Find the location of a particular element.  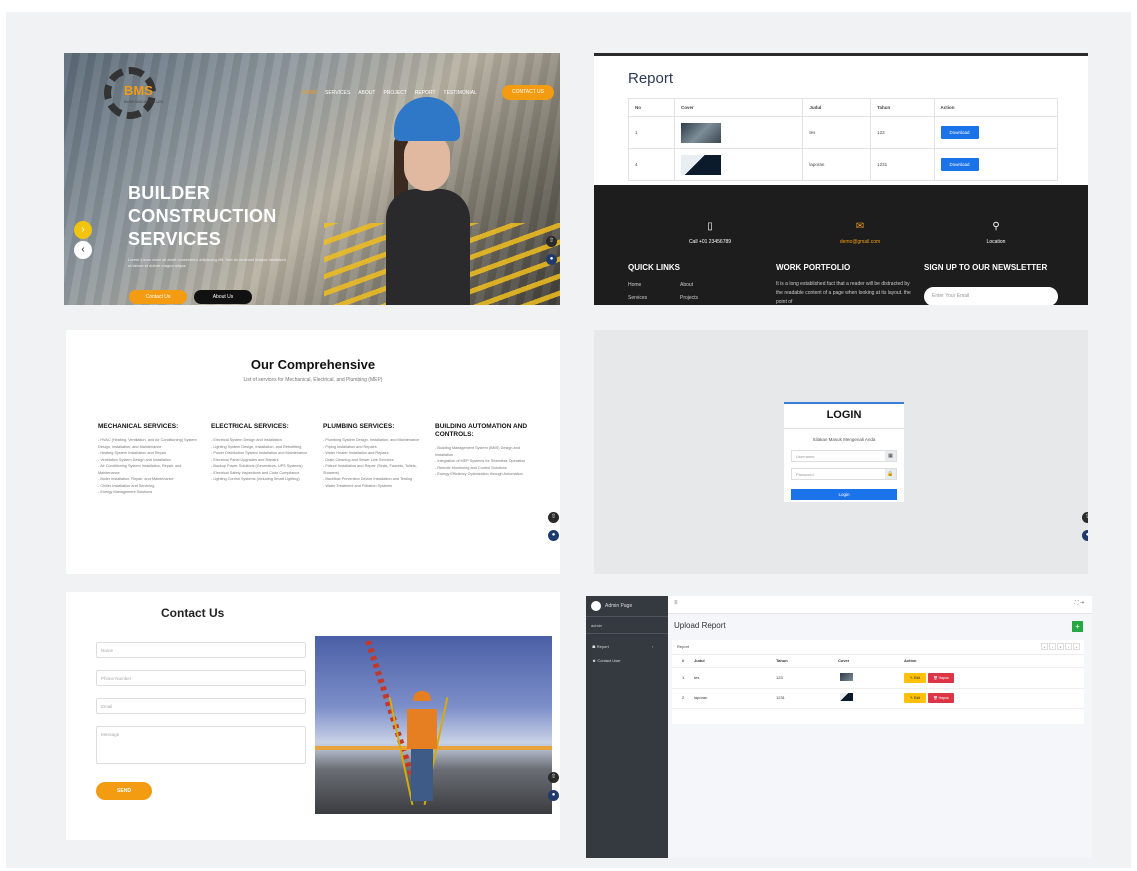

col-tahun: Tahun is located at coordinates (782, 660).